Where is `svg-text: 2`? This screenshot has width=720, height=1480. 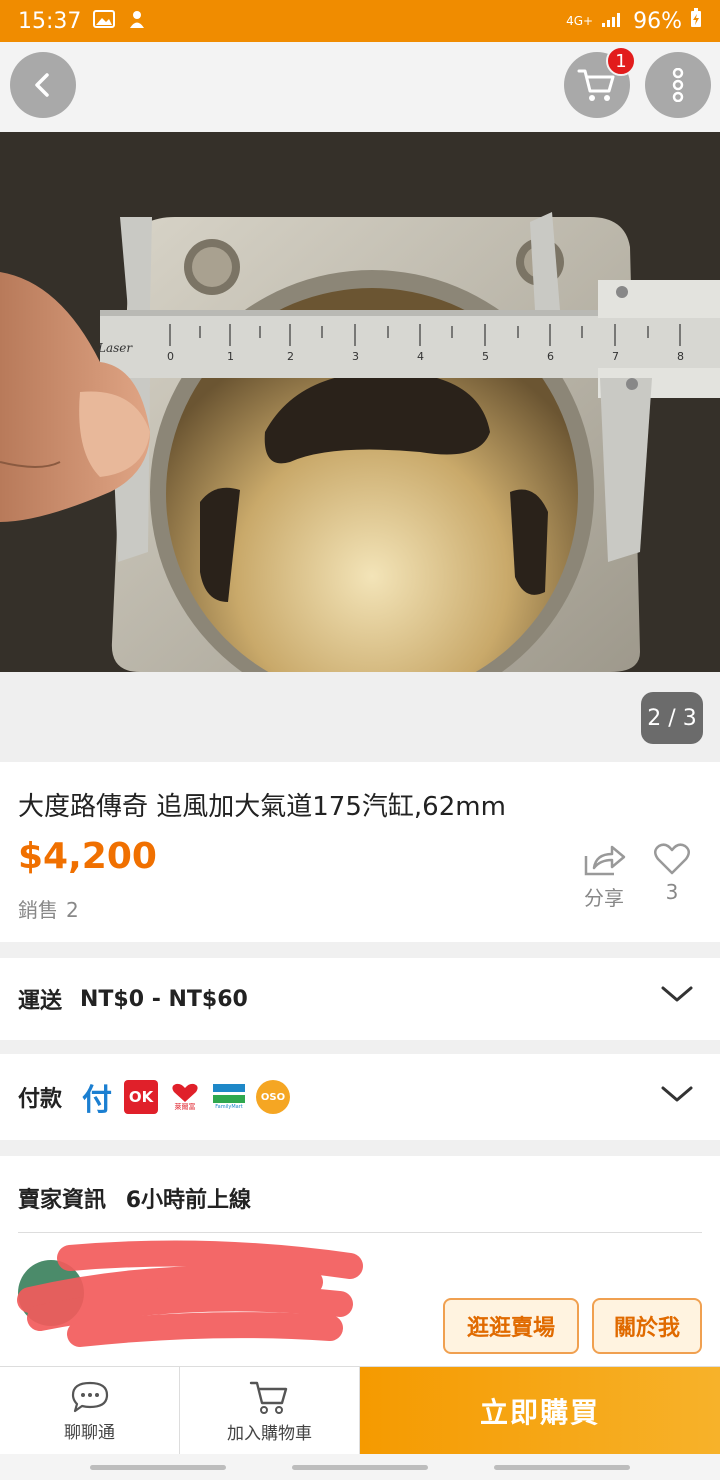
svg-text: 2 is located at coordinates (290, 356).